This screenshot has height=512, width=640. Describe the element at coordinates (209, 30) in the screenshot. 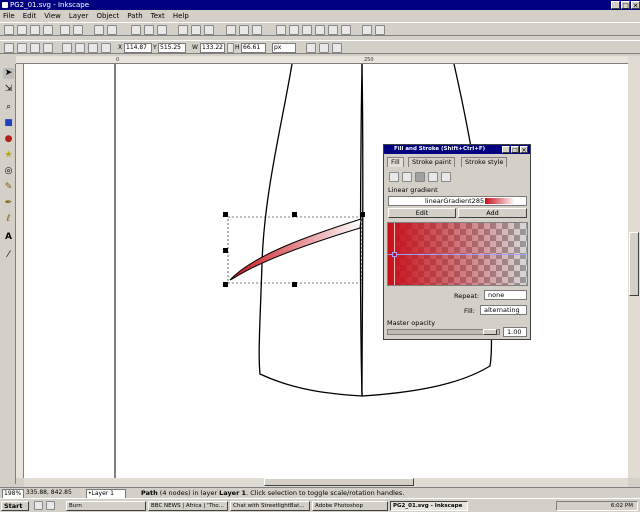

I see `zoom-page-icon` at that location.